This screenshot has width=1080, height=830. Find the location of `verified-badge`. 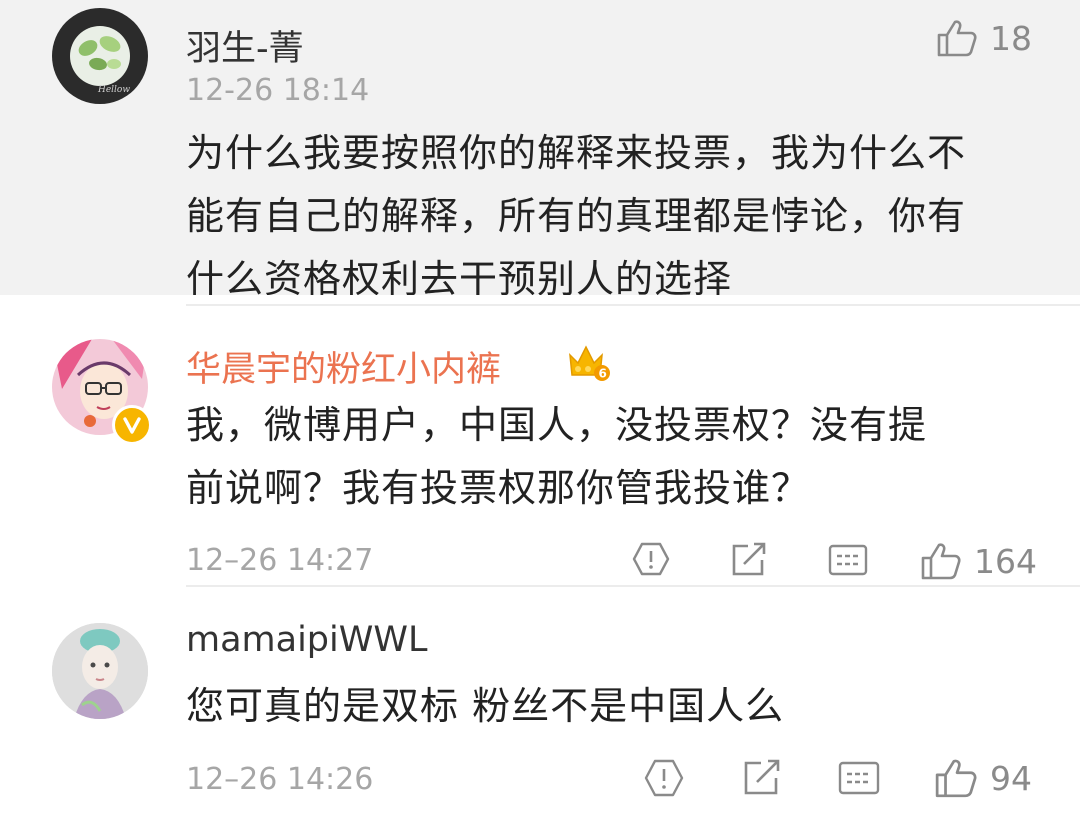

verified-badge is located at coordinates (132, 425).